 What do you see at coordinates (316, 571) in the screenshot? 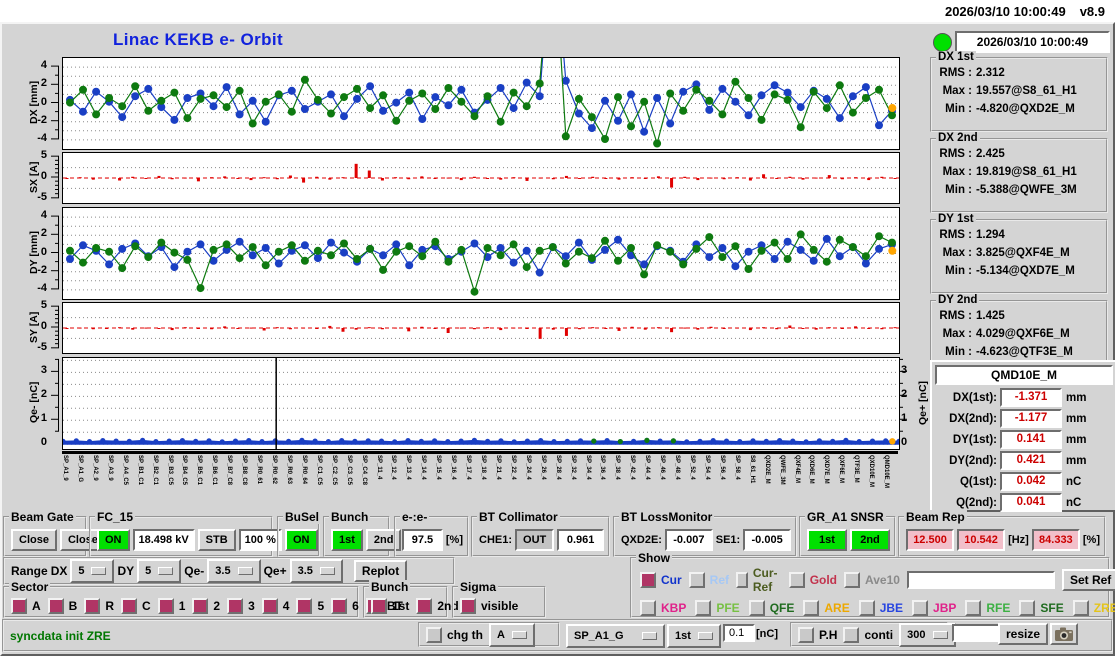
I see `range-qe-plus-select: 3.5` at bounding box center [316, 571].